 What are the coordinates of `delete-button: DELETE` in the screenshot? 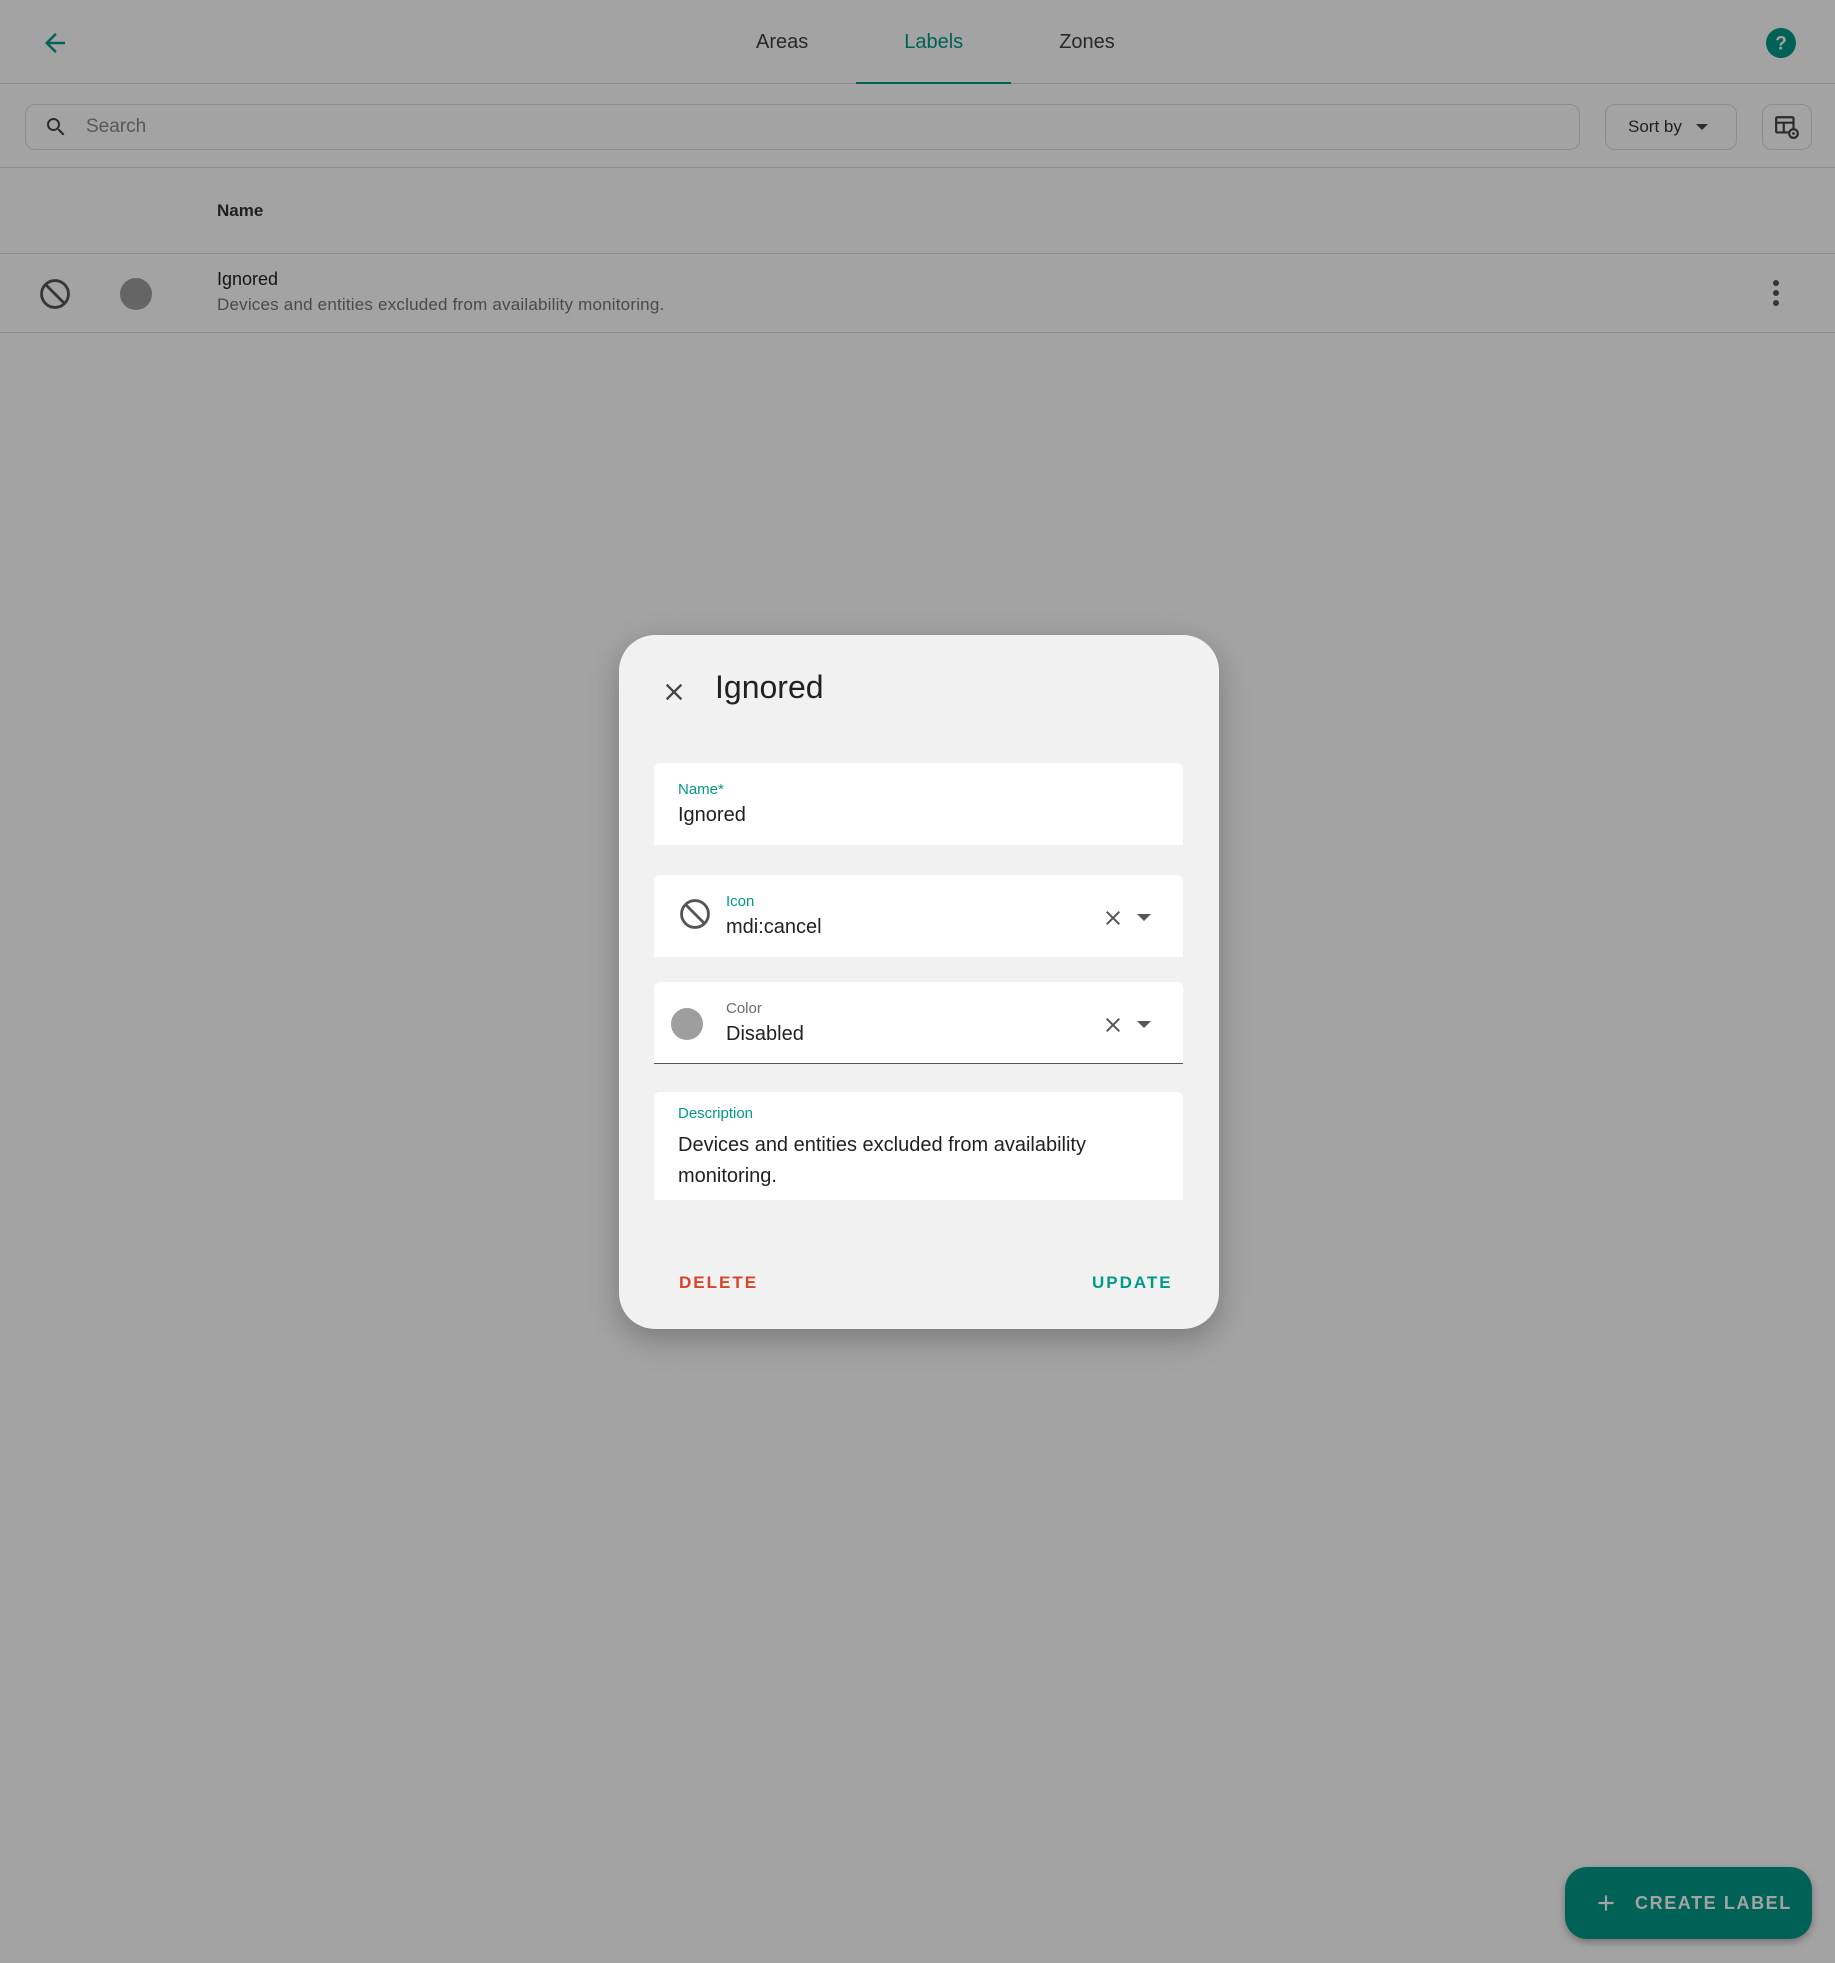 It's located at (718, 1283).